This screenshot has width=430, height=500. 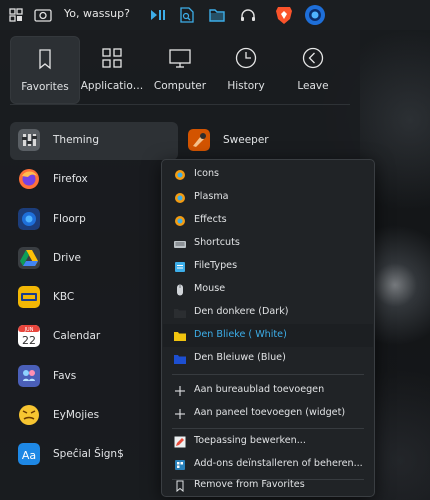 What do you see at coordinates (180, 104) in the screenshot?
I see `tabs-divider` at bounding box center [180, 104].